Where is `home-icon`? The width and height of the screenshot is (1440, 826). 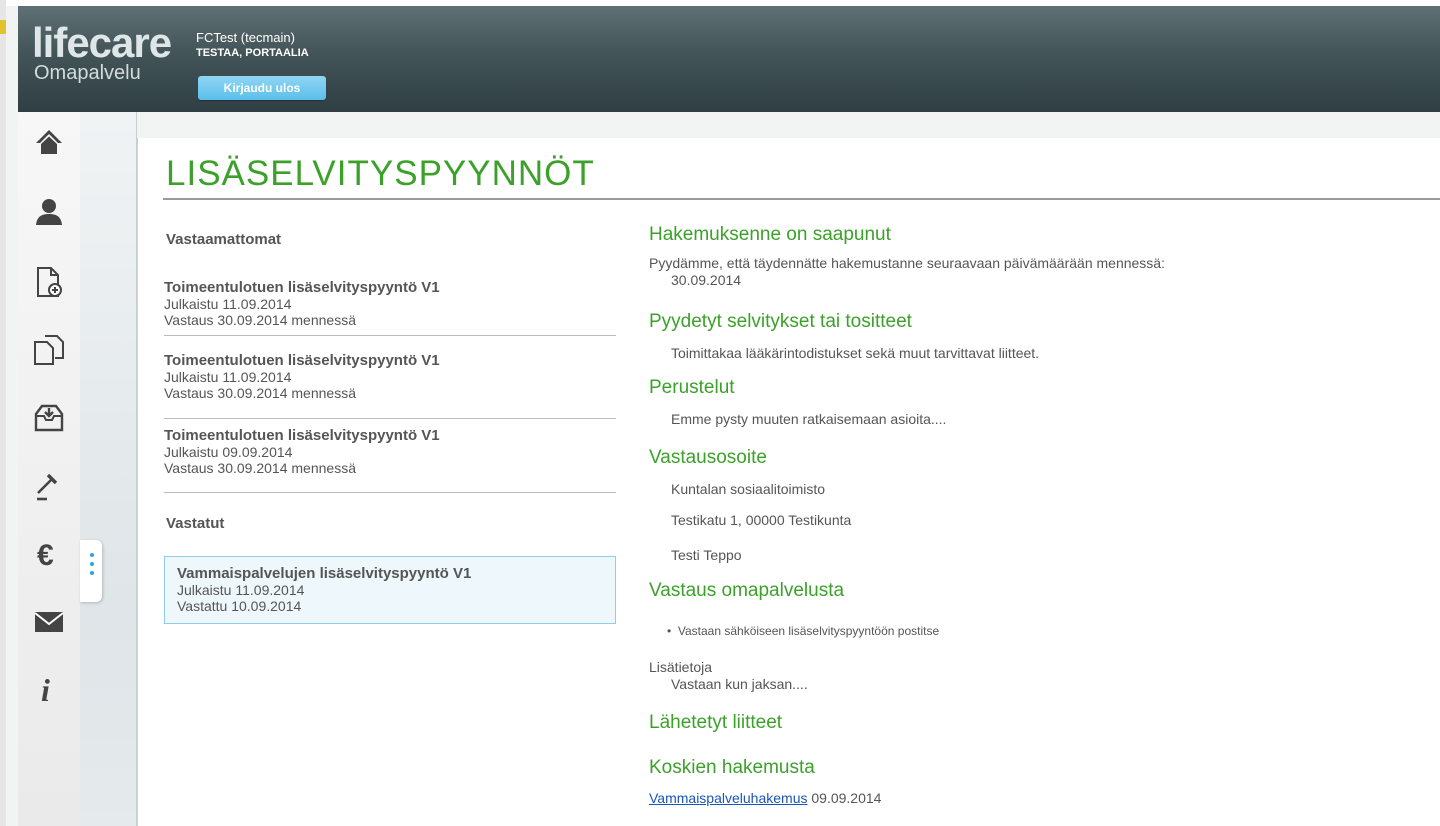
home-icon is located at coordinates (49, 142).